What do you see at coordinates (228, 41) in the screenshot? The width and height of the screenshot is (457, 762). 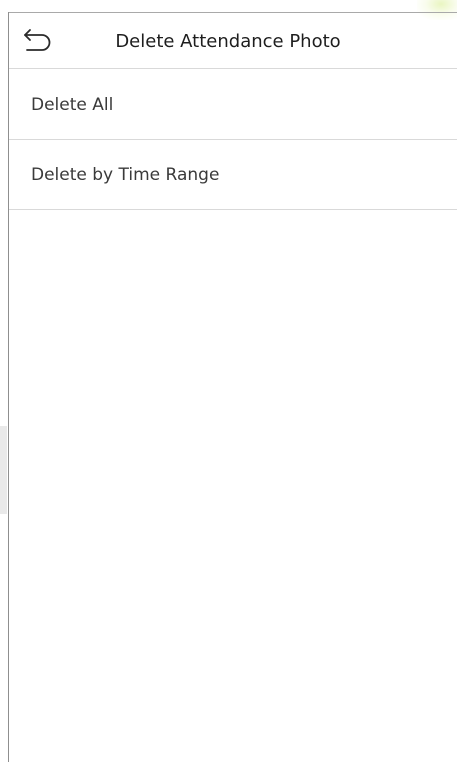 I see `page-title: Delete Attendance Photo` at bounding box center [228, 41].